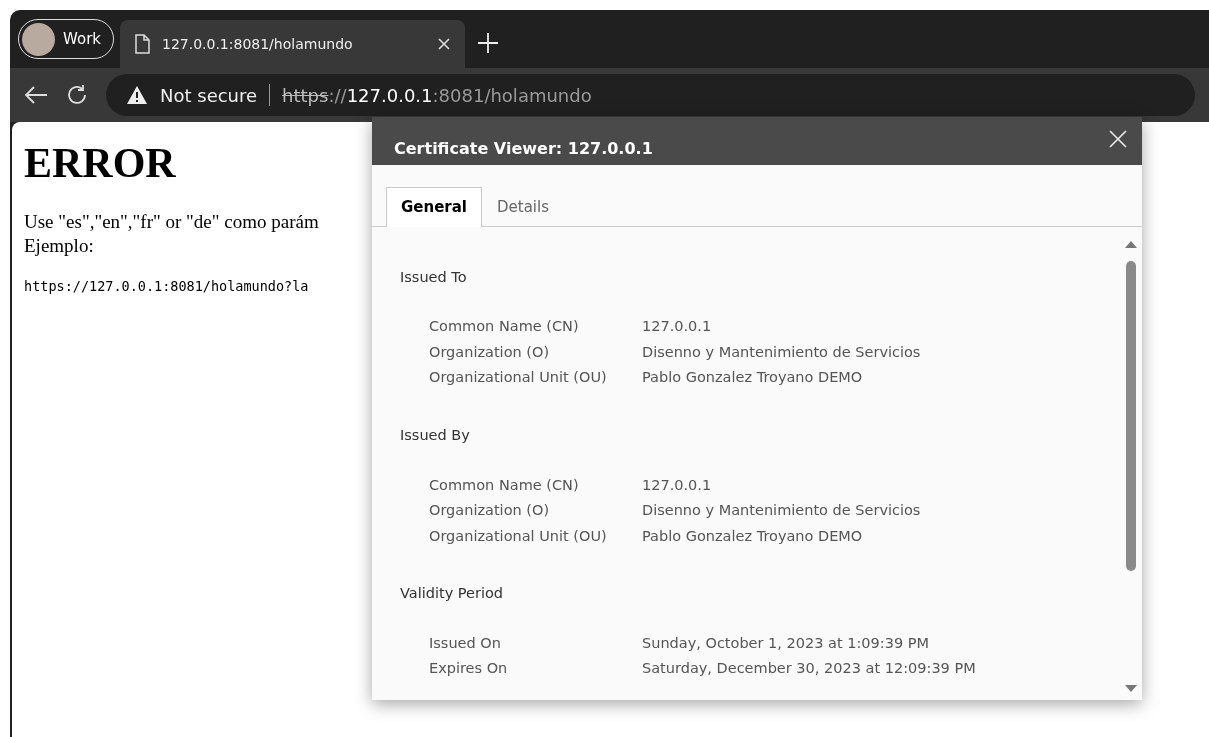 The width and height of the screenshot is (1209, 737). I want to click on field-label: Issued On, so click(465, 643).